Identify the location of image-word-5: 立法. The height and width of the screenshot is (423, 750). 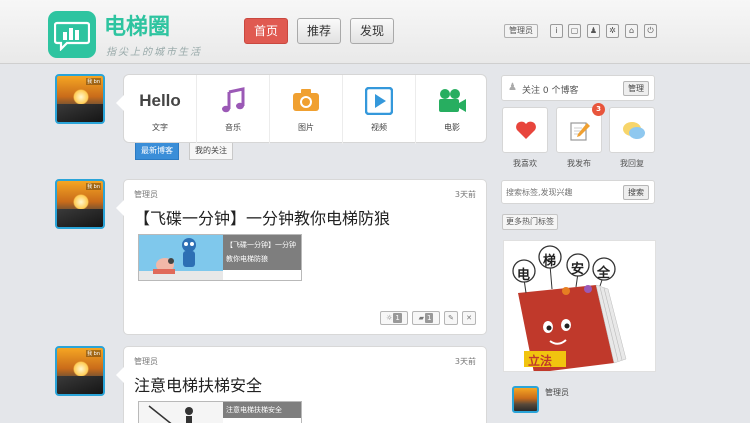
(540, 361).